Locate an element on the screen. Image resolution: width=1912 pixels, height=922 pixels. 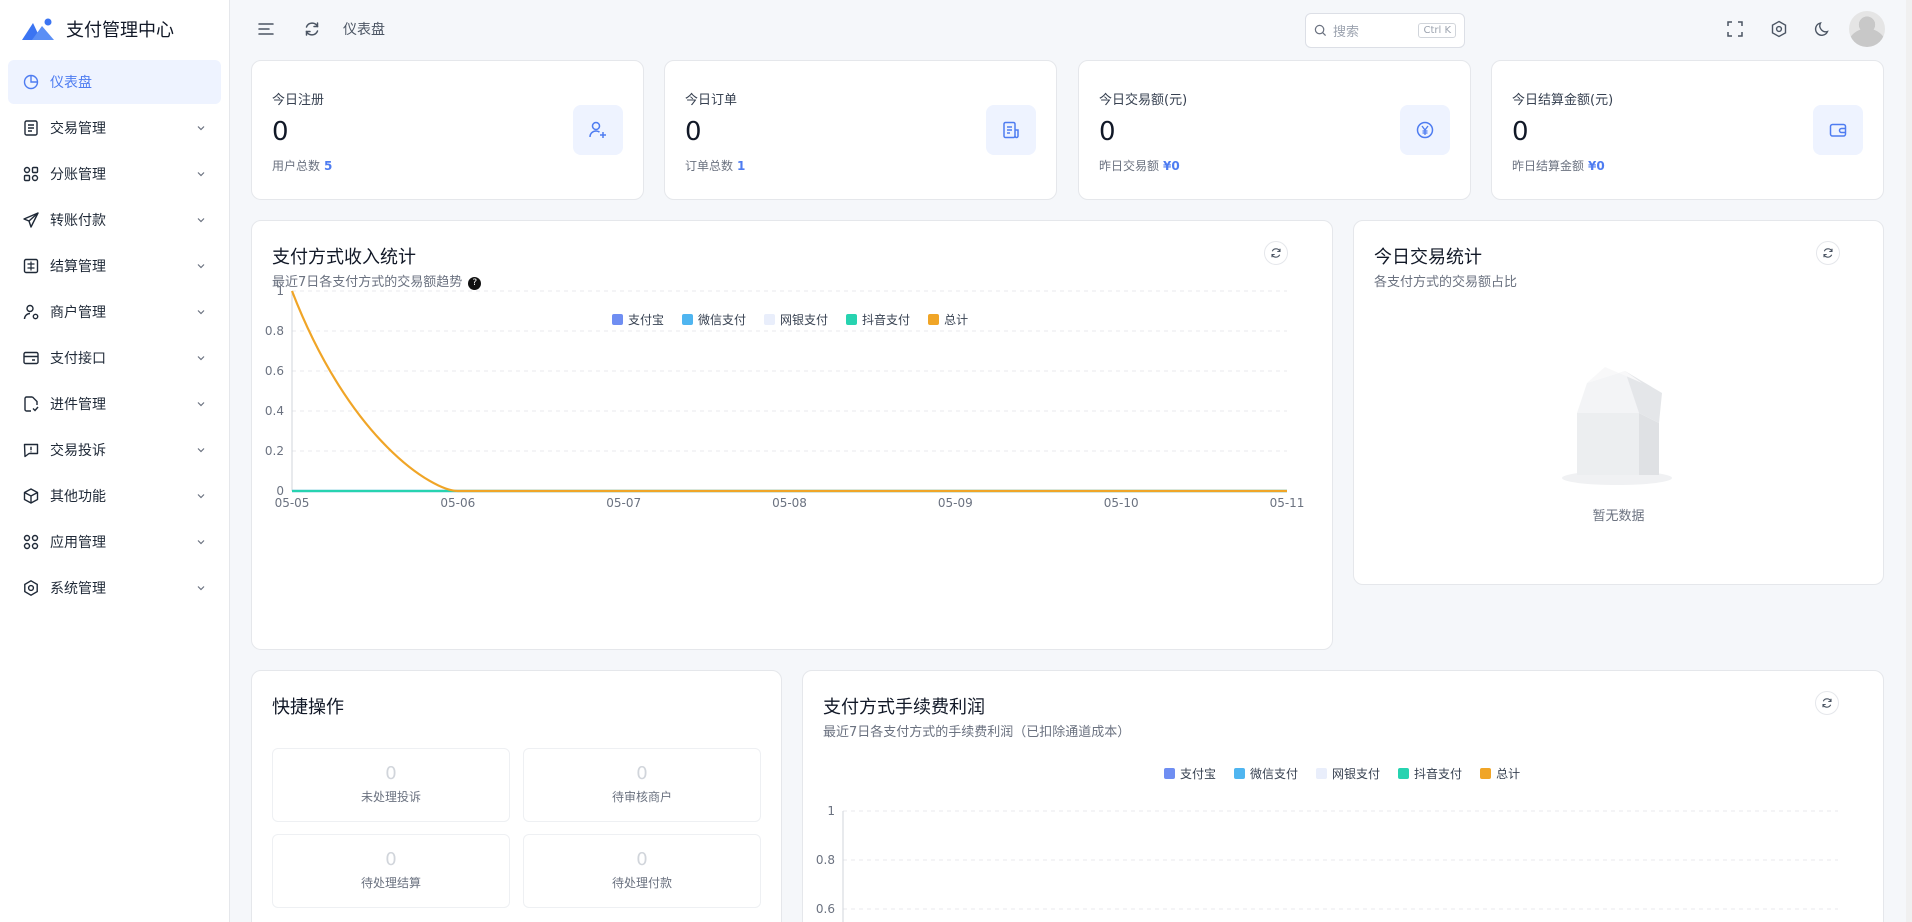
theme-toggle-button is located at coordinates (1823, 29).